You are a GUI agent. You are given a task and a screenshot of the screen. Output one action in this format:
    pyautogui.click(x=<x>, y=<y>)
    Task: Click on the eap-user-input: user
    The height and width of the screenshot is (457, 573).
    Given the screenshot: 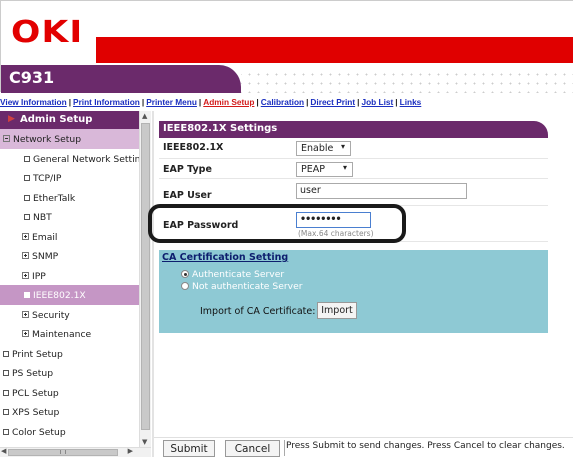 What is the action you would take?
    pyautogui.click(x=381, y=191)
    